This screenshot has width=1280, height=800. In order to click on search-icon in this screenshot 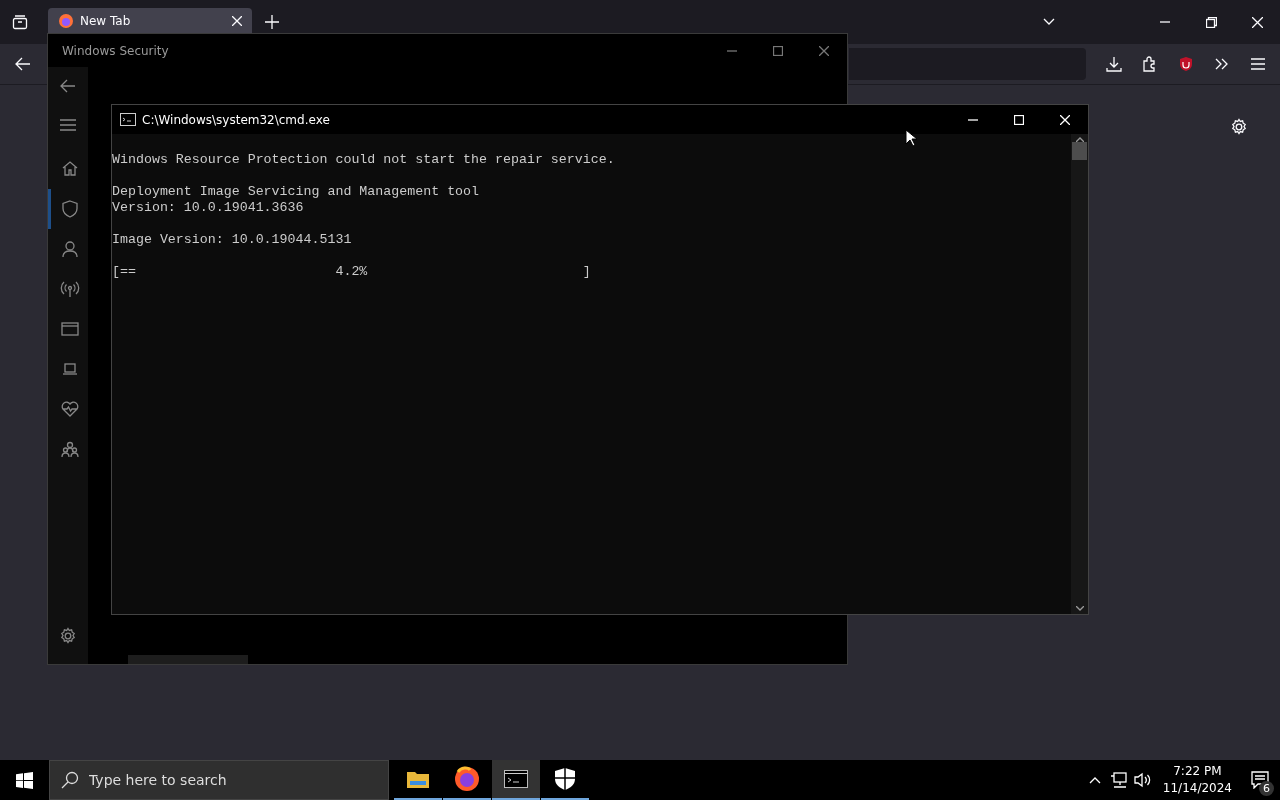, I will do `click(70, 780)`.